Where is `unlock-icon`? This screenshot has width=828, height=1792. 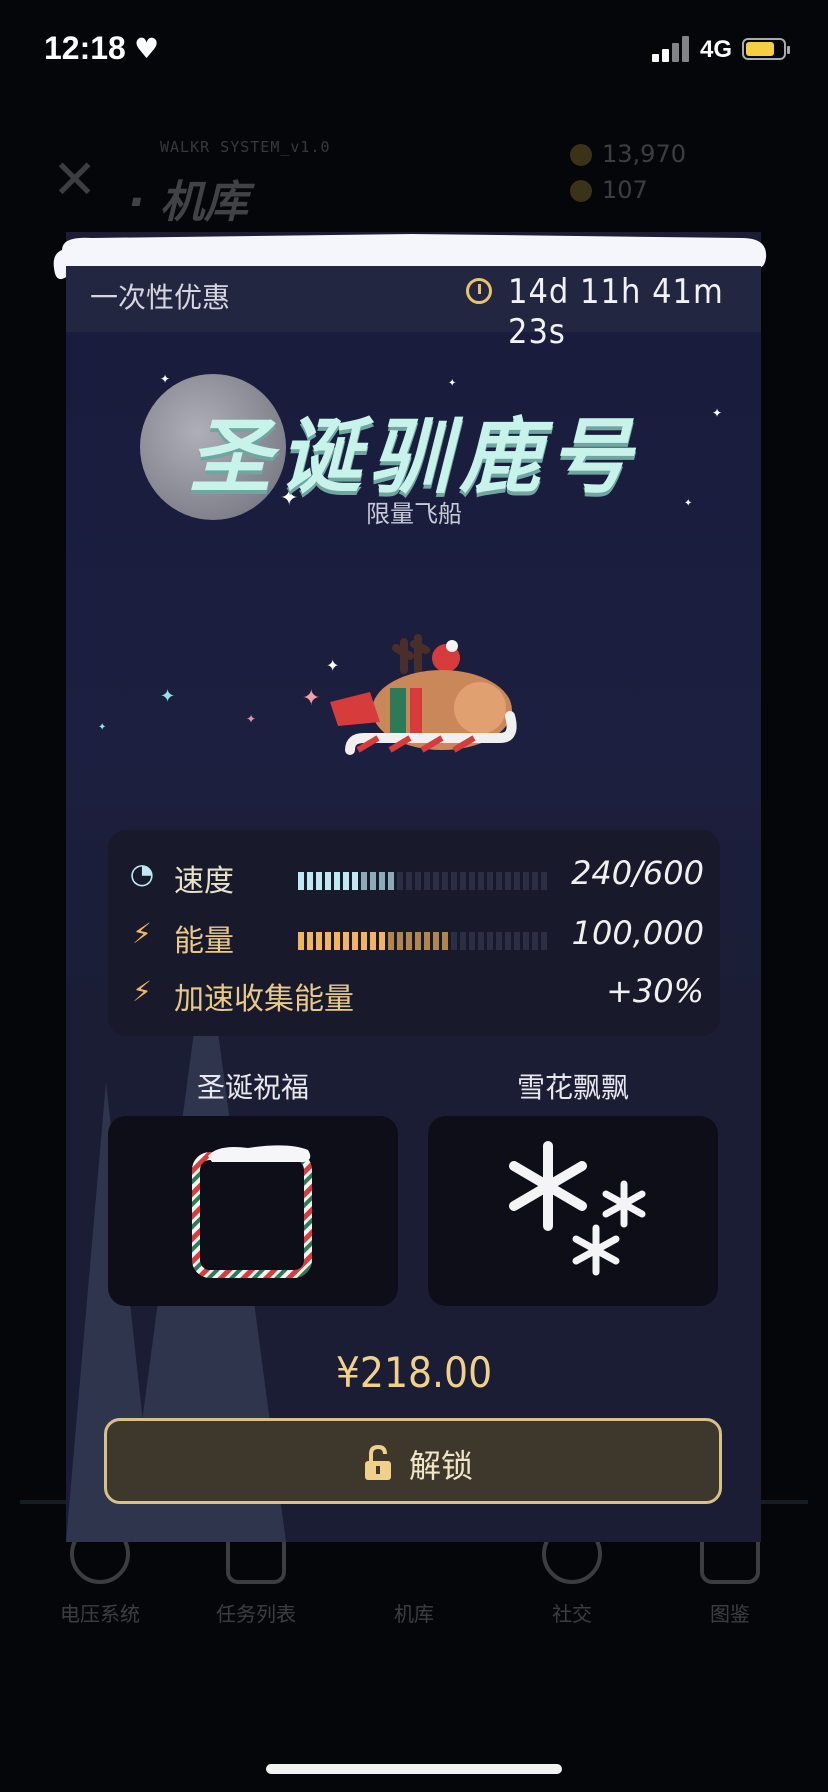
unlock-icon is located at coordinates (378, 1462).